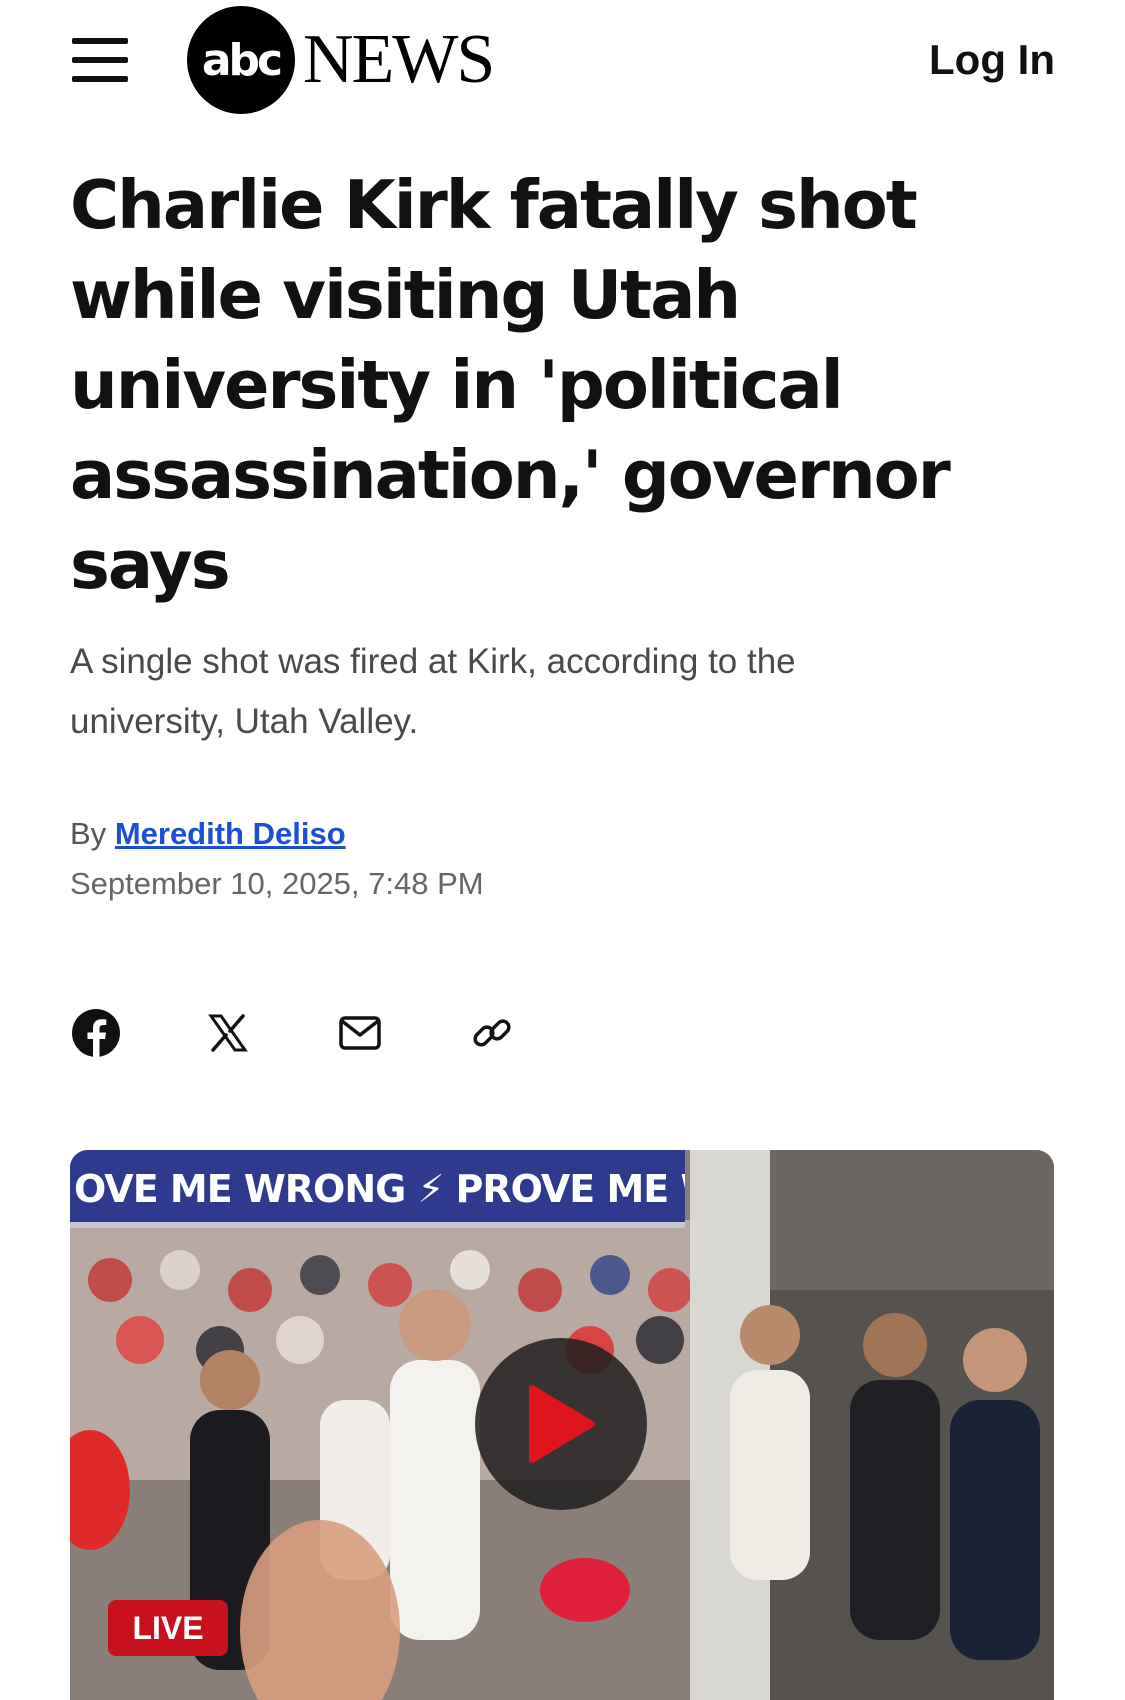 The image size is (1125, 1700). What do you see at coordinates (99, 60) in the screenshot?
I see `hamburger-menu-icon` at bounding box center [99, 60].